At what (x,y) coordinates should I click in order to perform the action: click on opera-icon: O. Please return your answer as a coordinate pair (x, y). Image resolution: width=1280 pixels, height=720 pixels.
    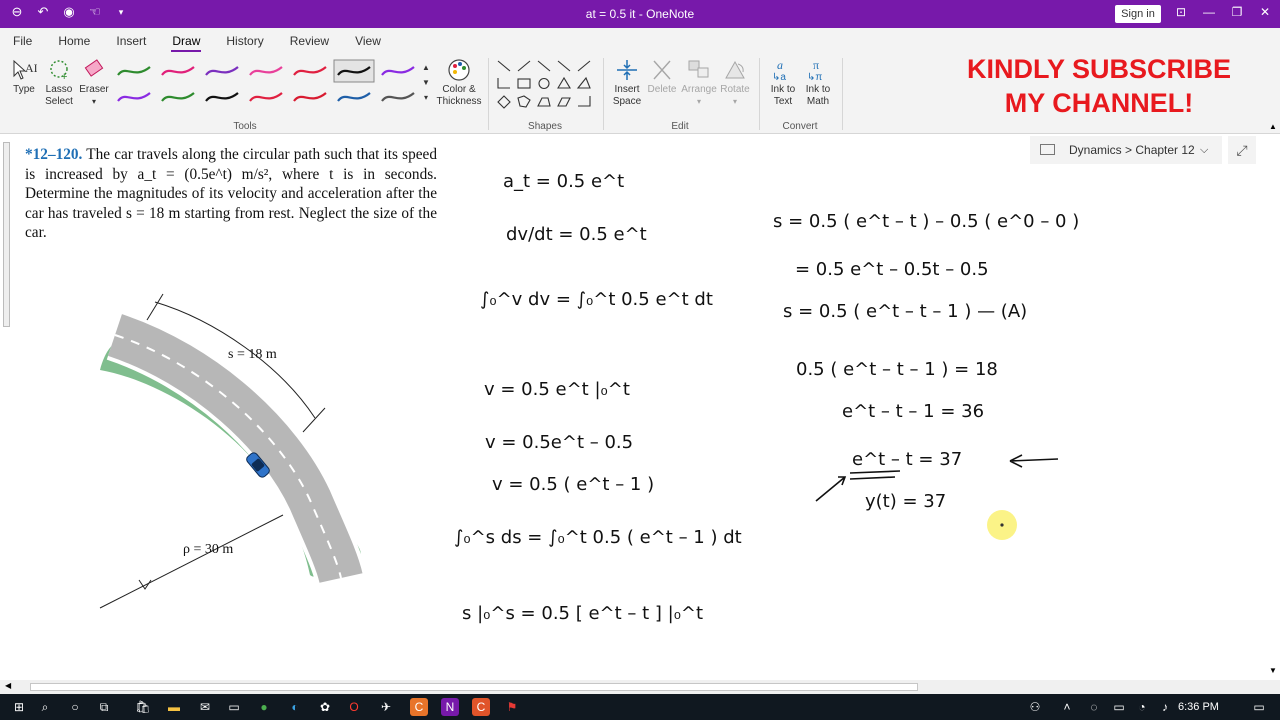
    Looking at the image, I should click on (354, 707).